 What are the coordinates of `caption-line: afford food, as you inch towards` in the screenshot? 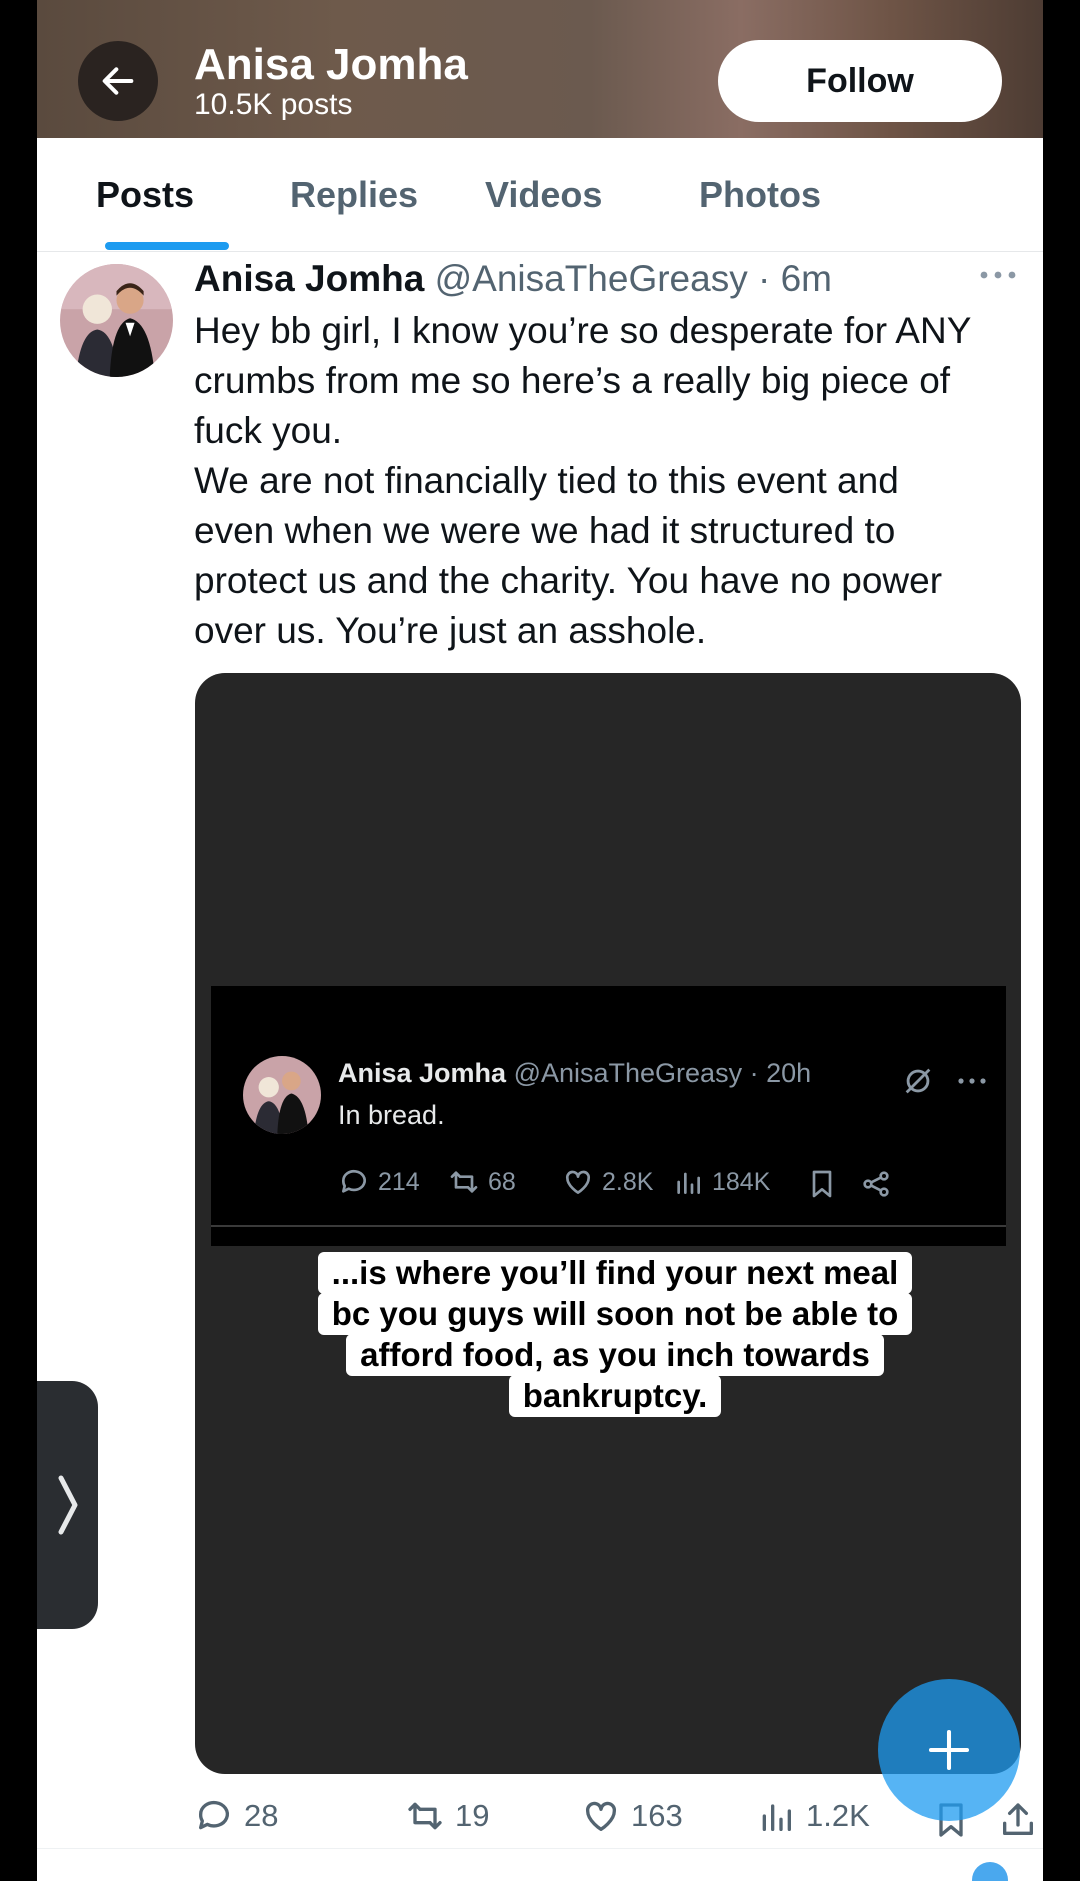 It's located at (615, 1355).